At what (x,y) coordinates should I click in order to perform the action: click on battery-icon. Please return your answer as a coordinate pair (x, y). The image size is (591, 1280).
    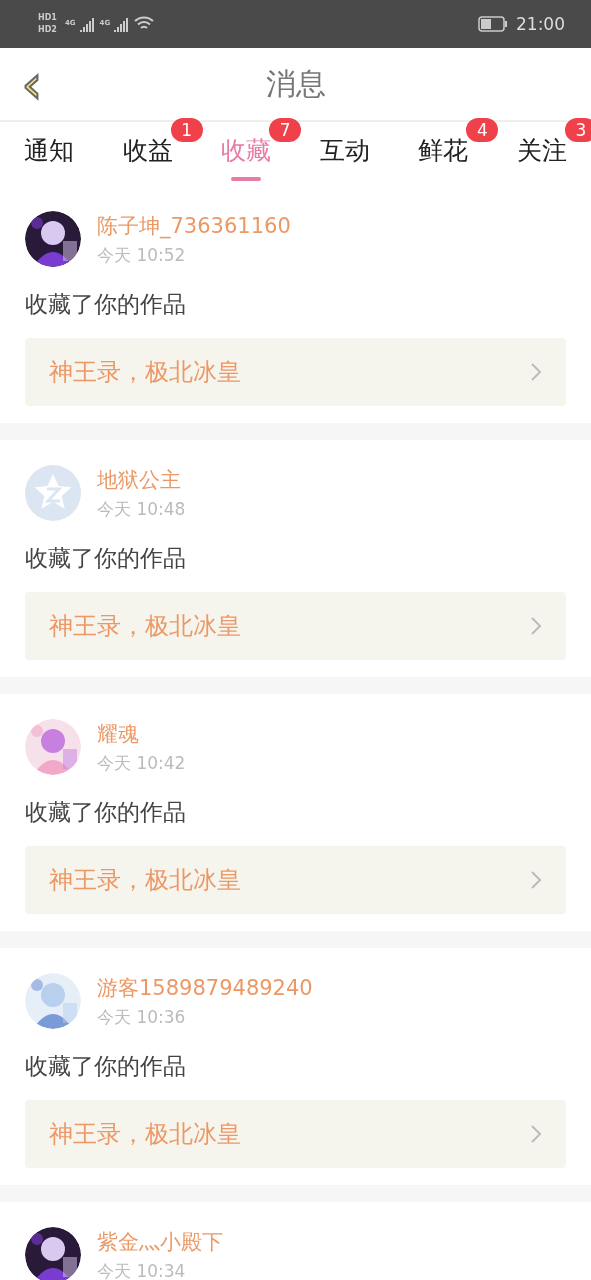
    Looking at the image, I should click on (493, 24).